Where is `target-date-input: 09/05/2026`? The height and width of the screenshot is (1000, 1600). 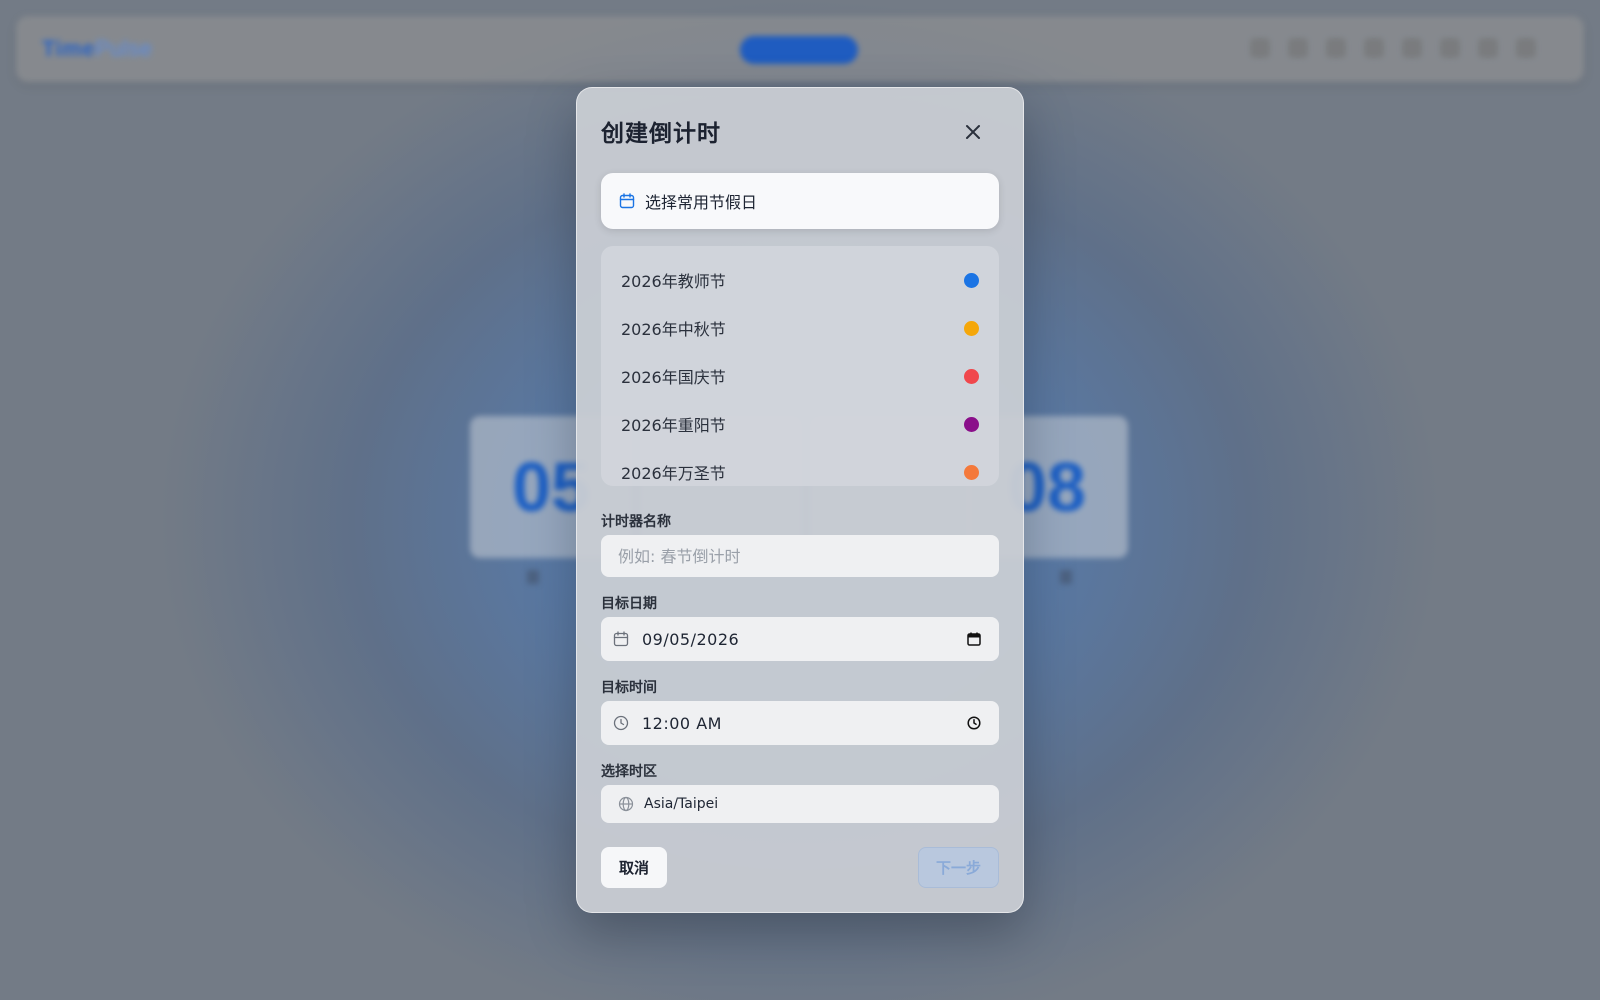
target-date-input: 09/05/2026 is located at coordinates (800, 639).